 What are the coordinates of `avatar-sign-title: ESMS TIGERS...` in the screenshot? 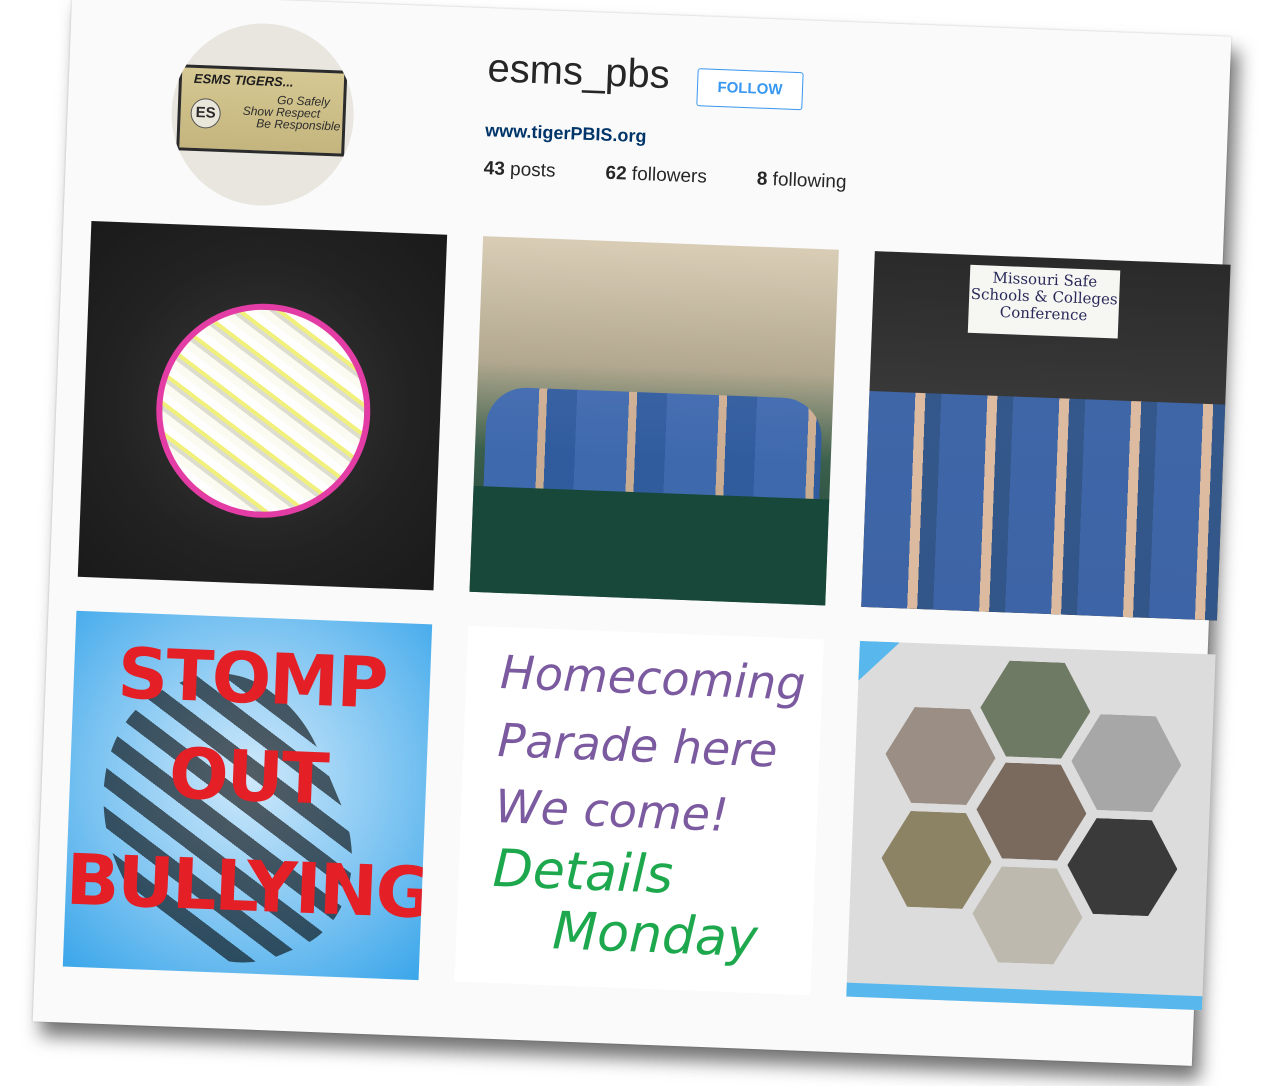 It's located at (243, 80).